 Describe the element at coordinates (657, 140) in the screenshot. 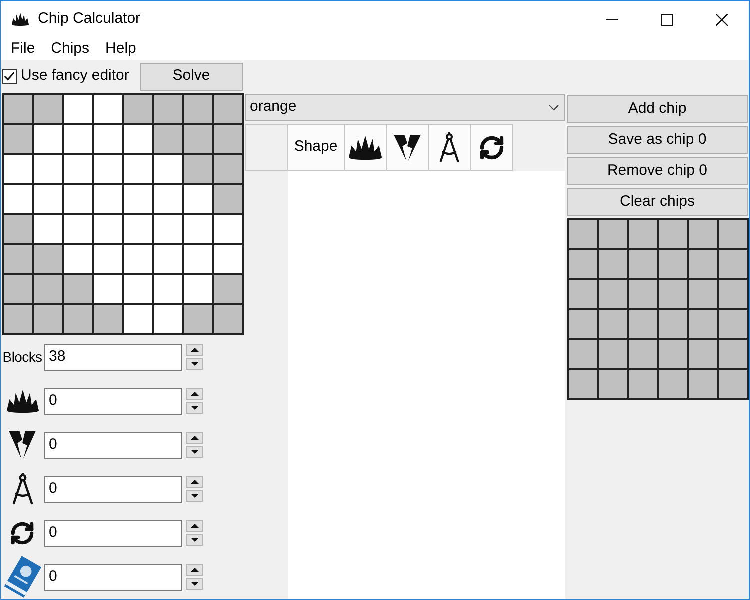

I see `chip-action-button: Save as chip 0` at that location.